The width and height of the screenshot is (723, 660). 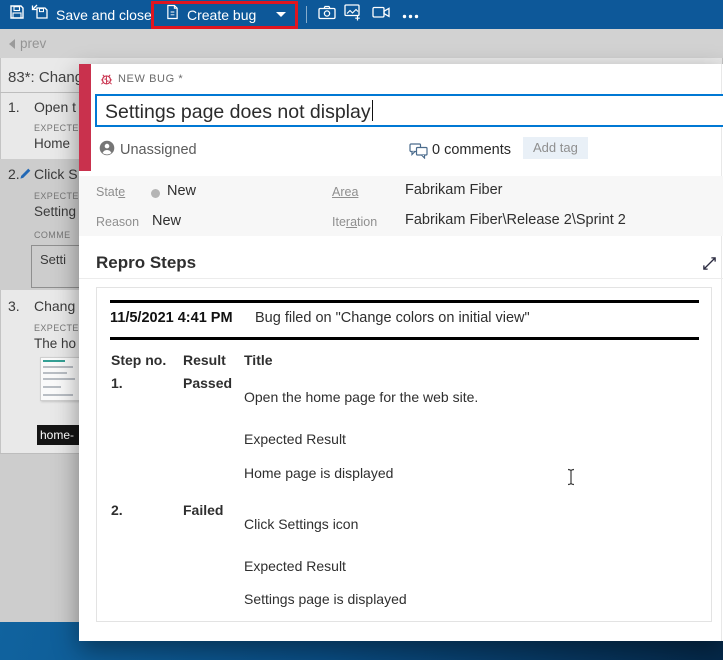 I want to click on camera-icon, so click(x=327, y=15).